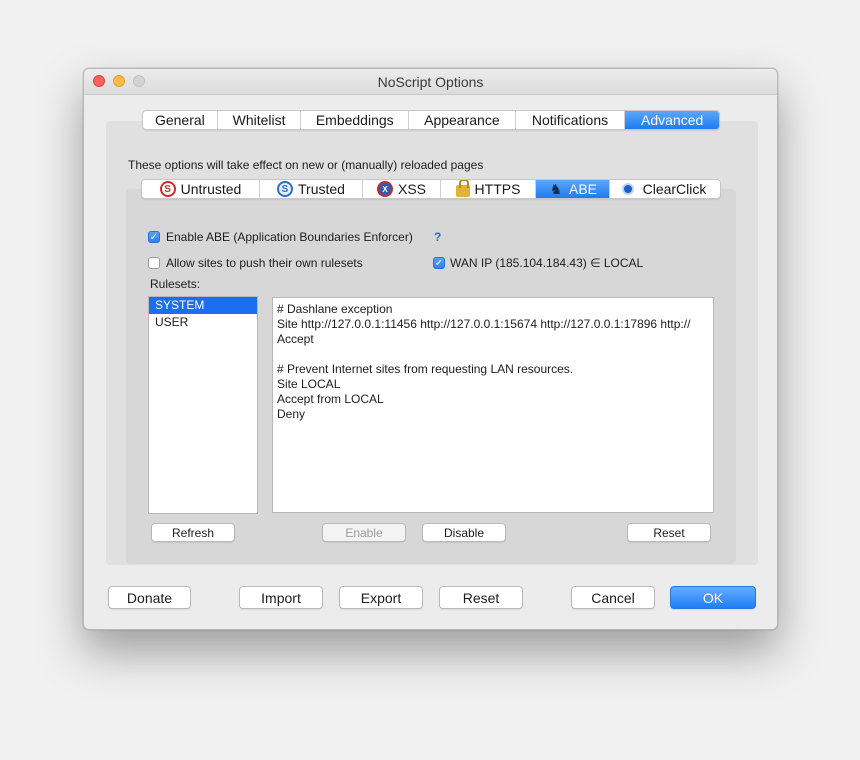  I want to click on trusted-icon: S, so click(285, 189).